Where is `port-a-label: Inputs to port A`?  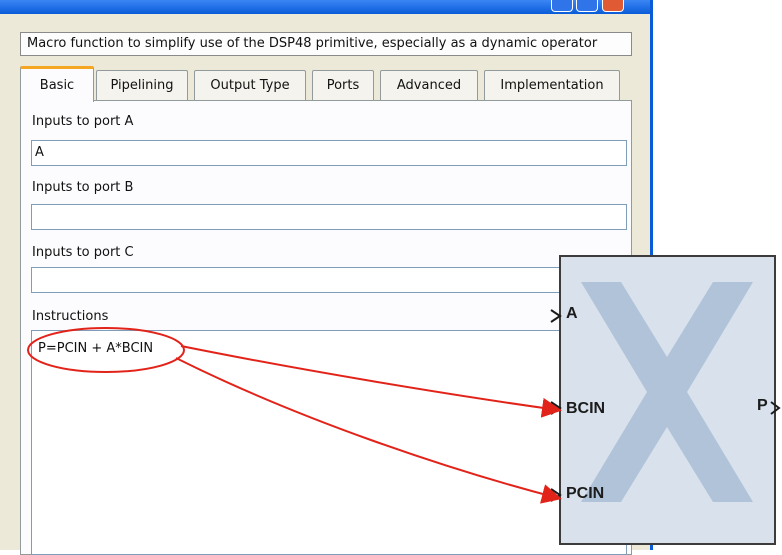 port-a-label: Inputs to port A is located at coordinates (83, 121).